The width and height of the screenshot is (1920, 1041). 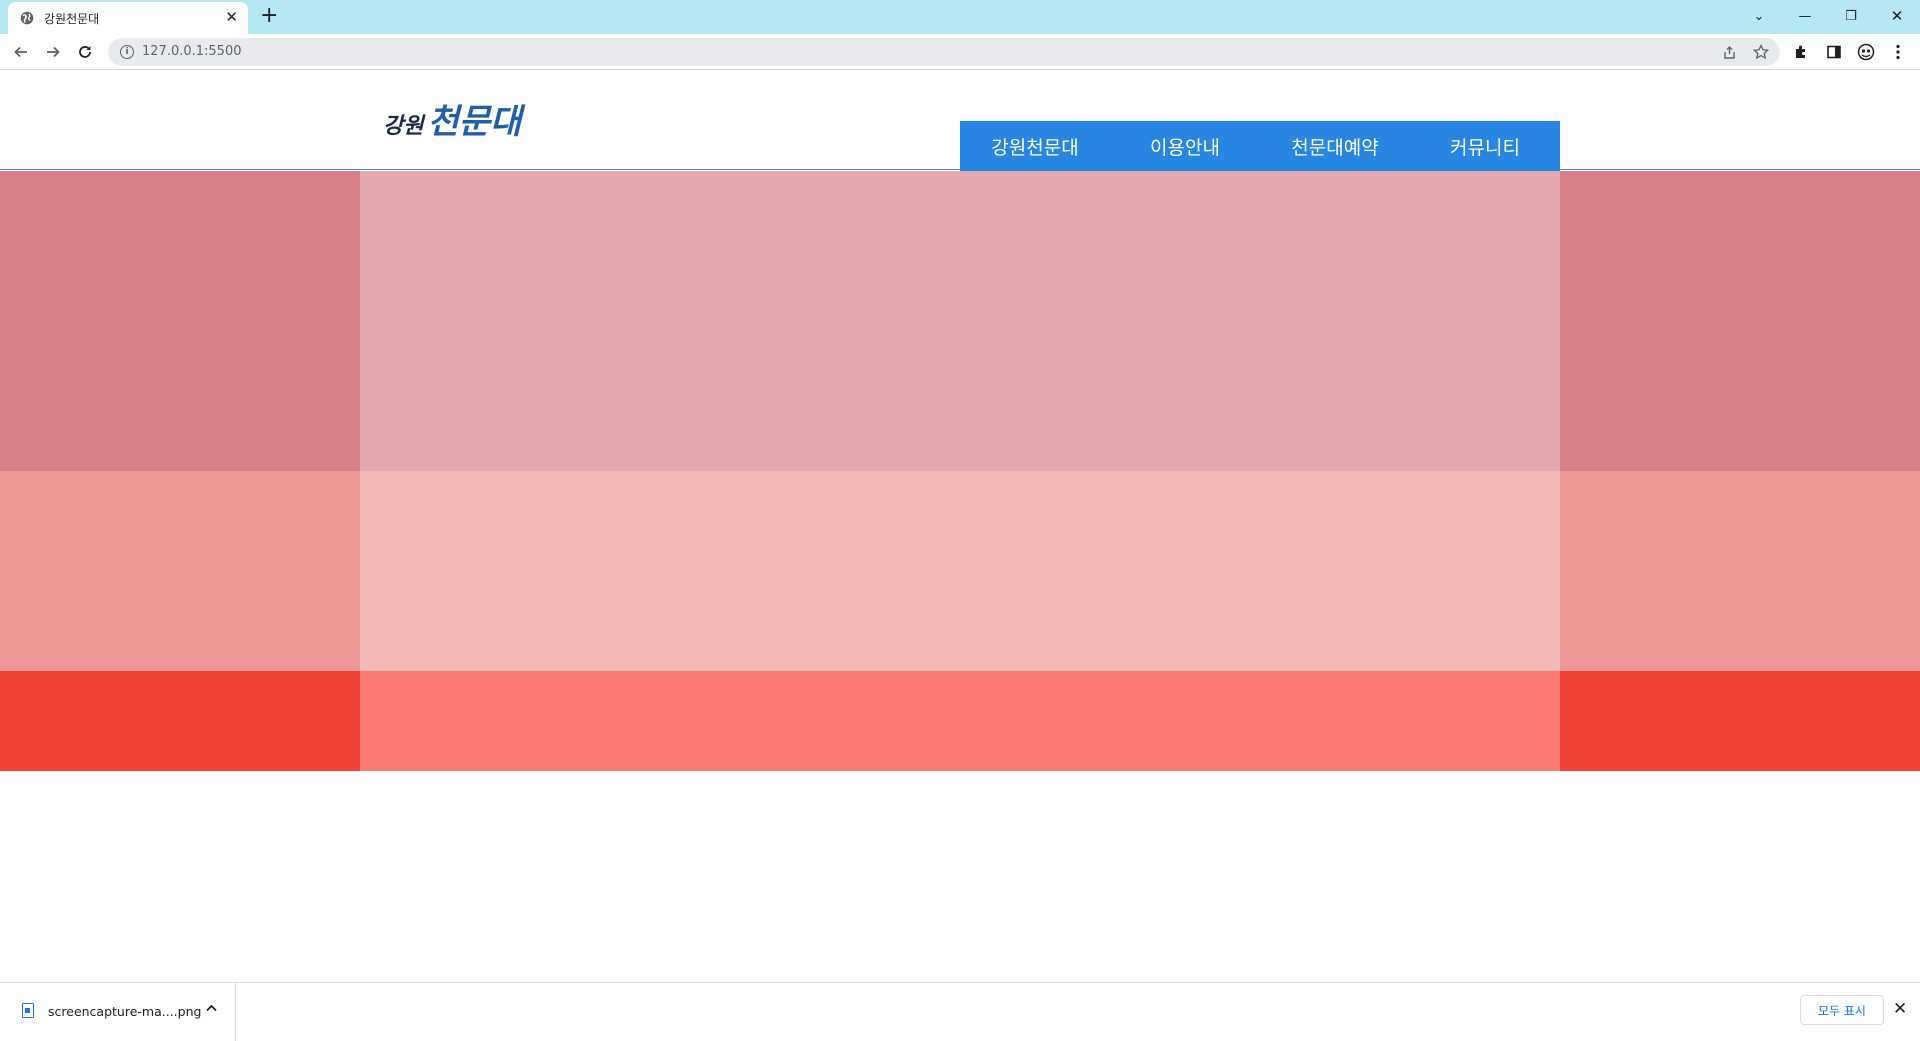 What do you see at coordinates (1759, 16) in the screenshot?
I see `tab-search-icon: ⌄` at bounding box center [1759, 16].